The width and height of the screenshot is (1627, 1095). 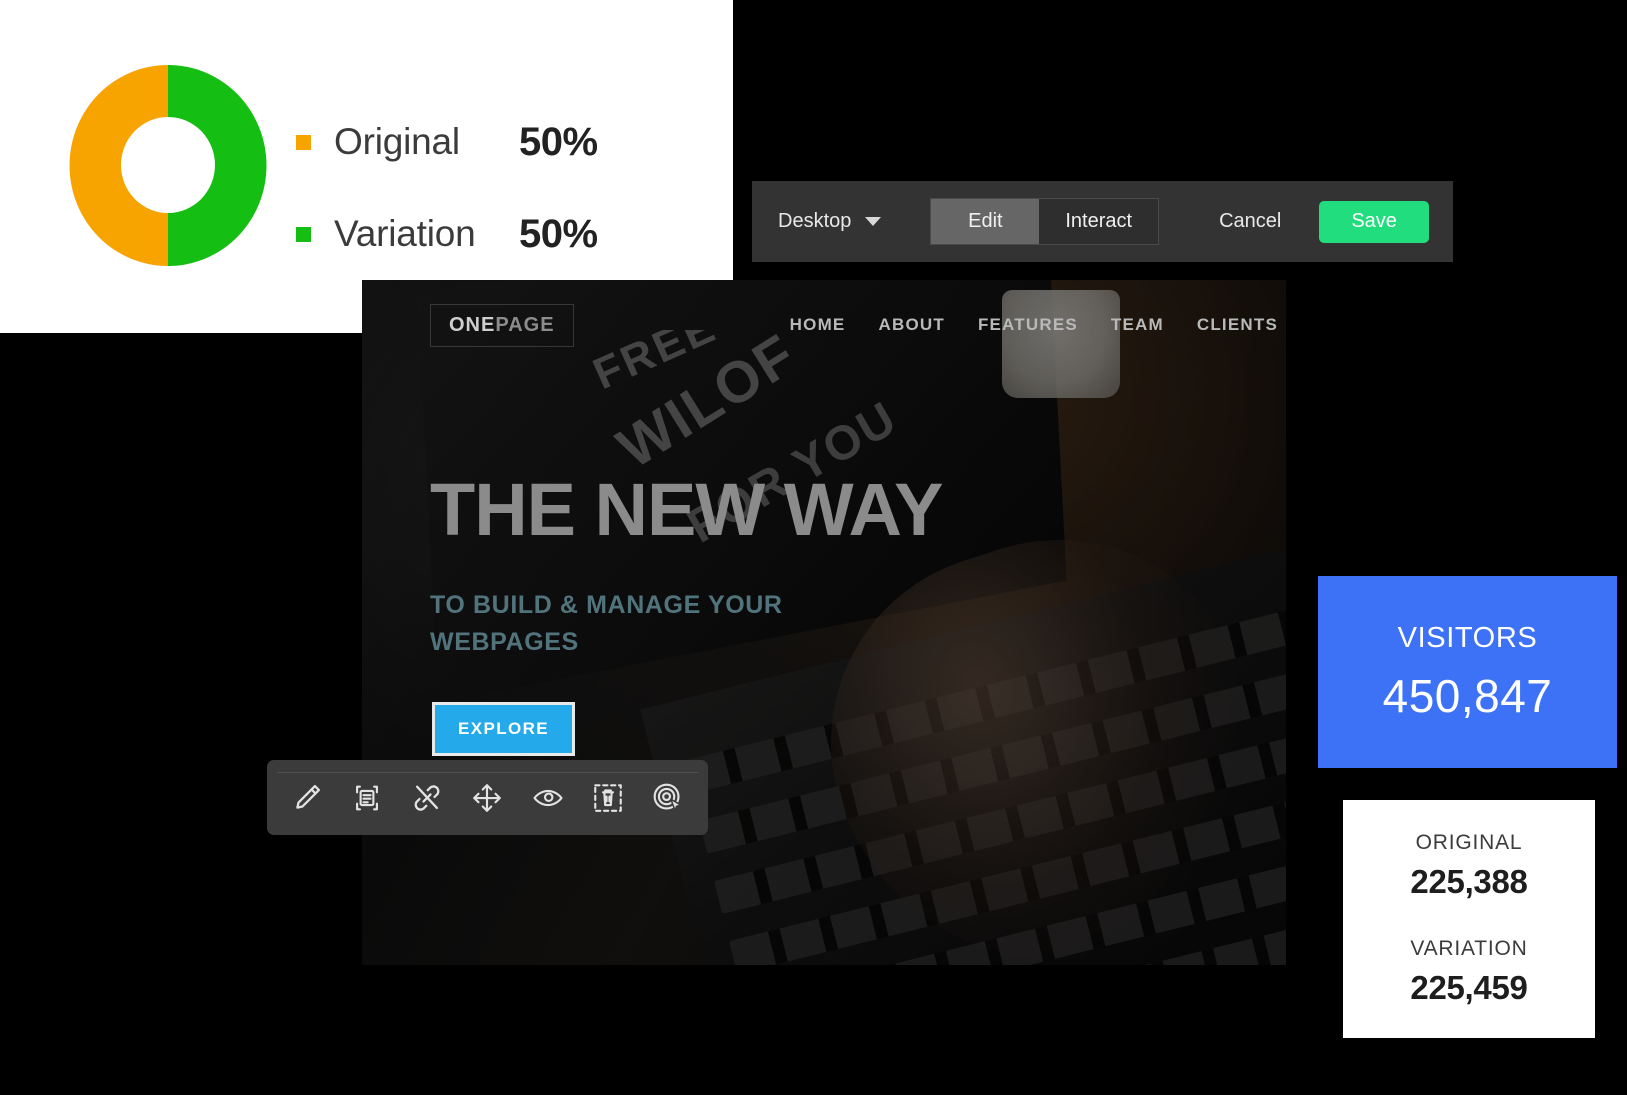 I want to click on target-click-icon, so click(x=668, y=798).